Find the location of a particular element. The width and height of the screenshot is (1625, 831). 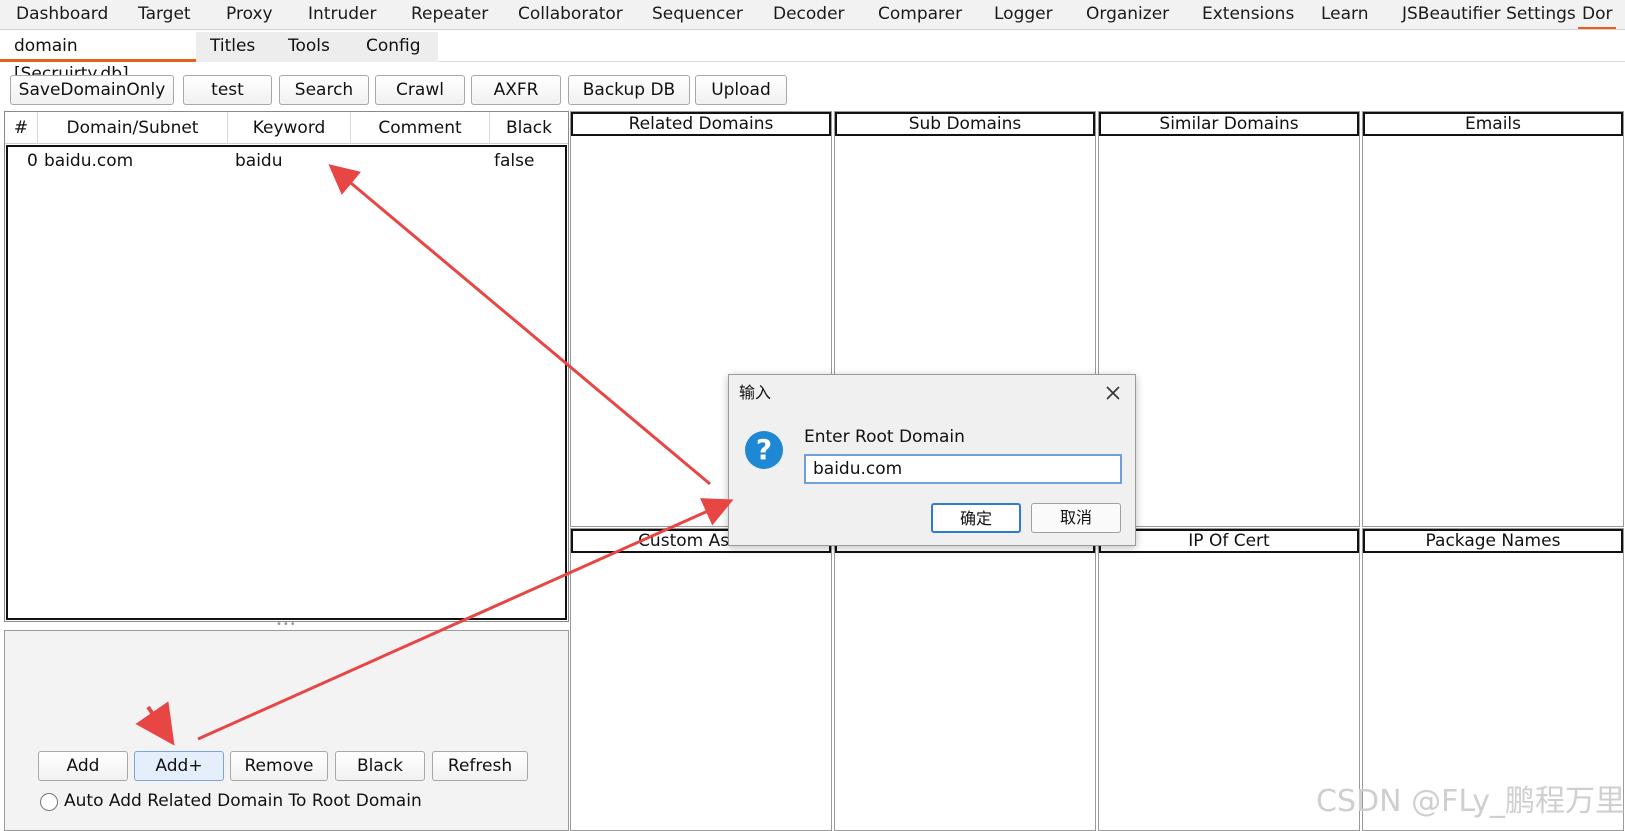

tab-decoder: Decoder is located at coordinates (809, 14).